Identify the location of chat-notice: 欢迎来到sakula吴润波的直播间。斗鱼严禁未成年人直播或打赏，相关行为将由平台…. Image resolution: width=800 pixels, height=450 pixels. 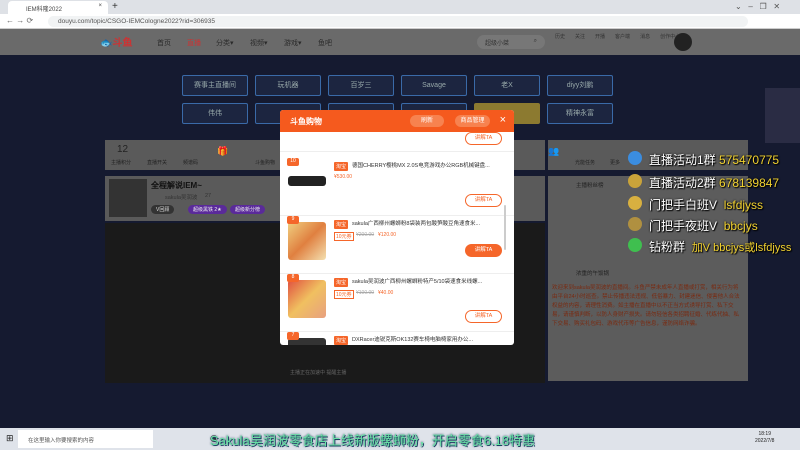
(646, 306).